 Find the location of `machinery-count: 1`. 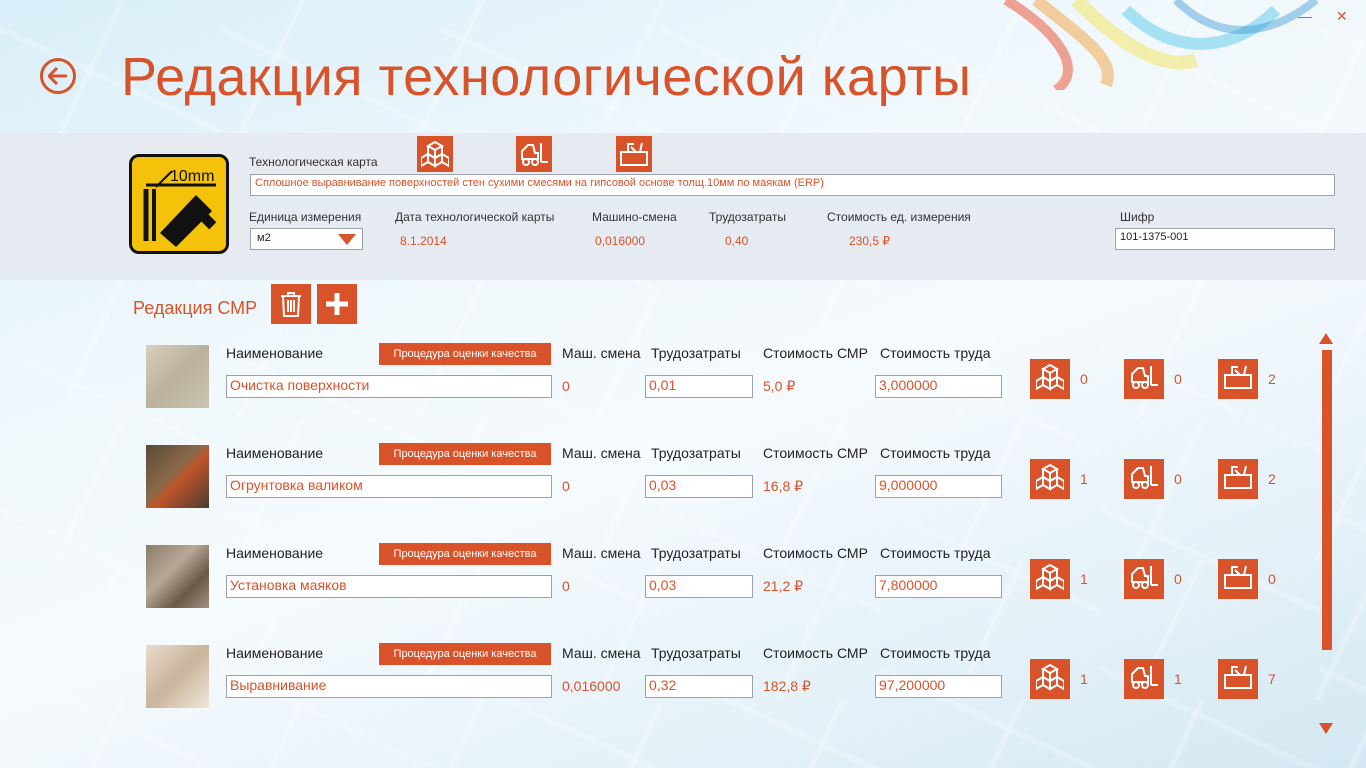

machinery-count: 1 is located at coordinates (1178, 679).